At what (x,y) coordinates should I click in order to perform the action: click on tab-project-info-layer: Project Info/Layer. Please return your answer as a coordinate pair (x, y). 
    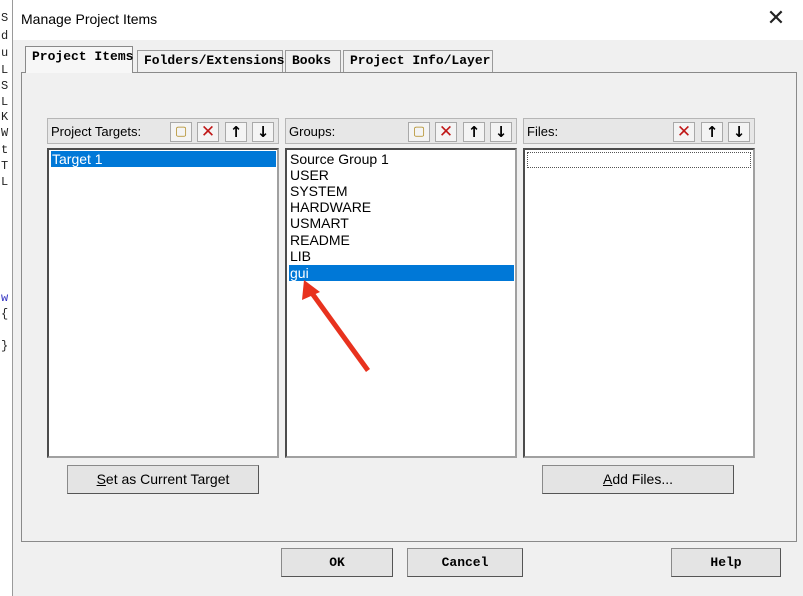
    Looking at the image, I should click on (418, 61).